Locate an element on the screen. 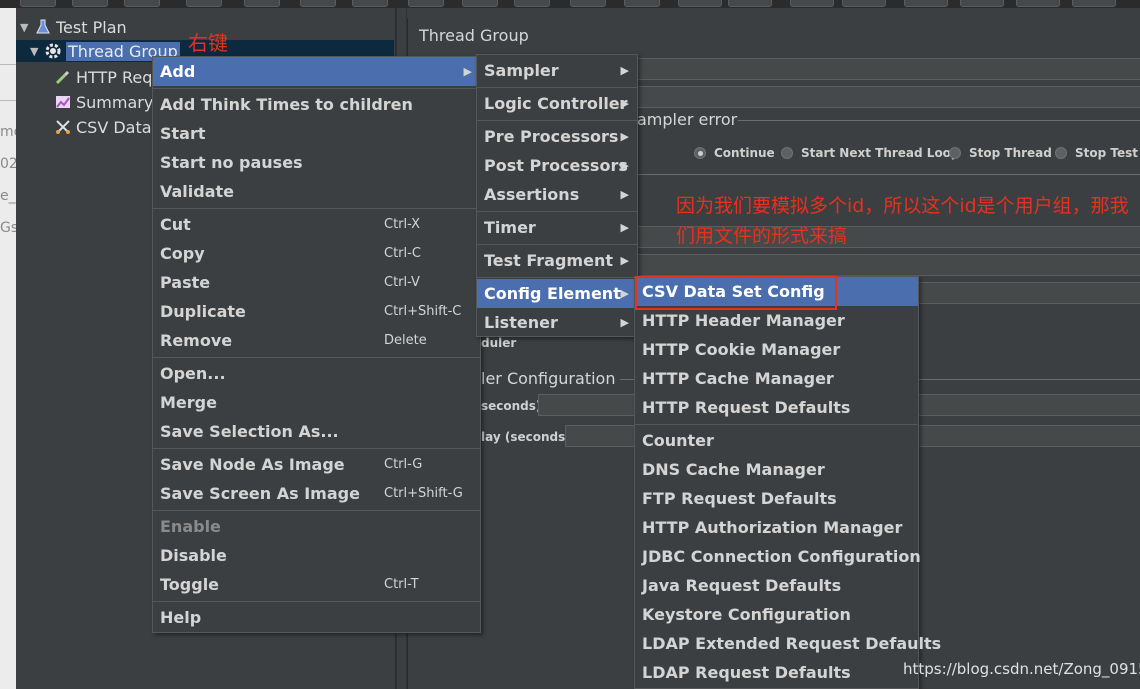 This screenshot has width=1140, height=689. menu-item-cut: Cut Ctrl-X is located at coordinates (316, 224).